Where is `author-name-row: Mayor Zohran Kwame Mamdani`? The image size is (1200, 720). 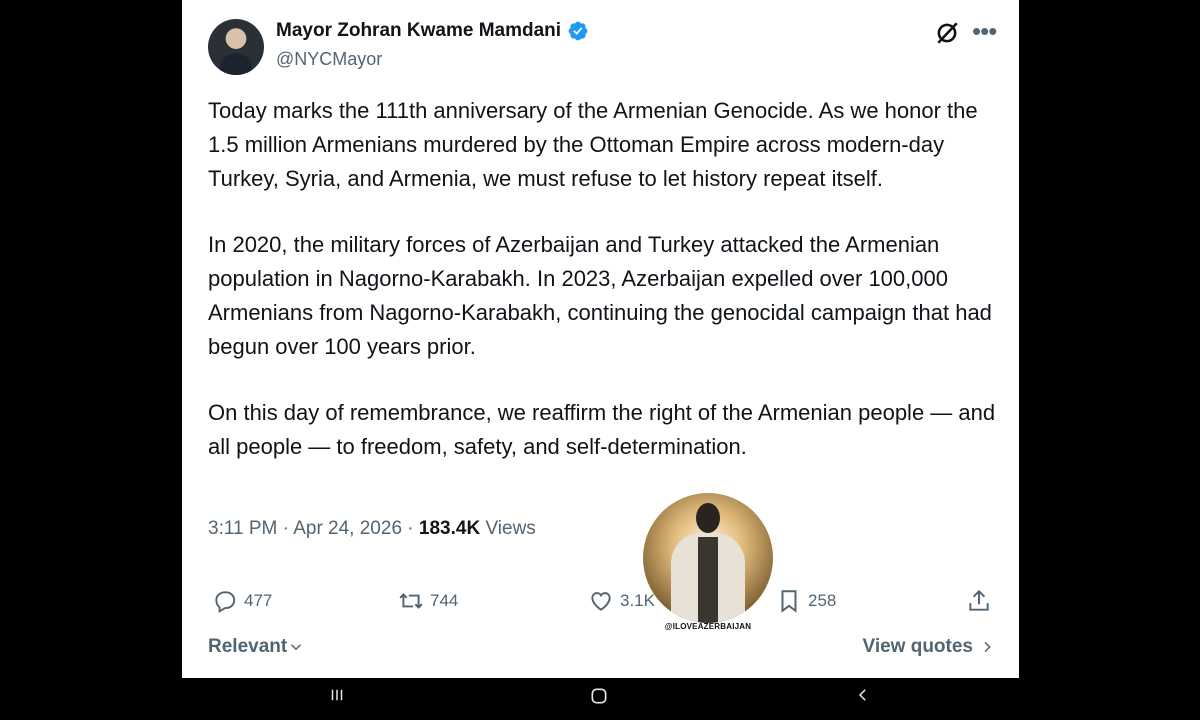
author-name-row: Mayor Zohran Kwame Mamdani is located at coordinates (432, 31).